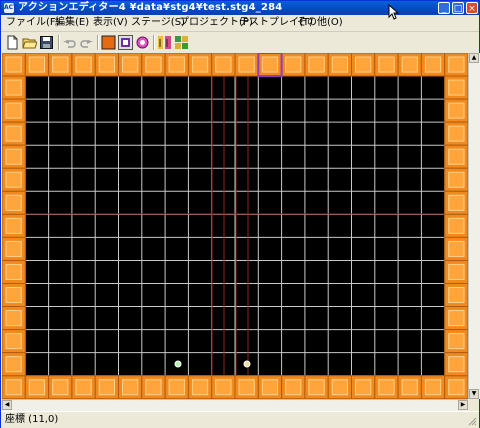 This screenshot has width=480, height=428. I want to click on menu-view: 表示(V), so click(110, 23).